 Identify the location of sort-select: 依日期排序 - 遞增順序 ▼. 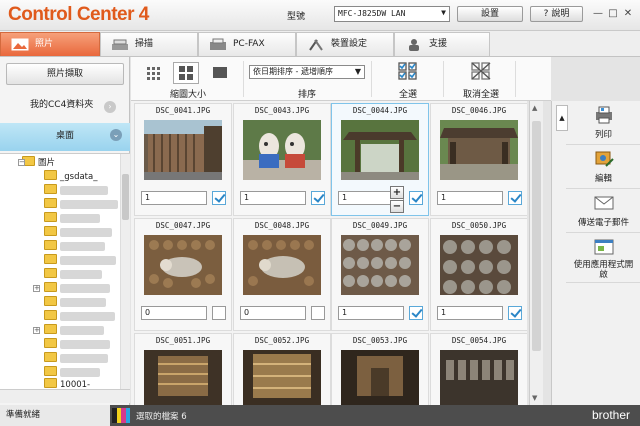
(307, 72).